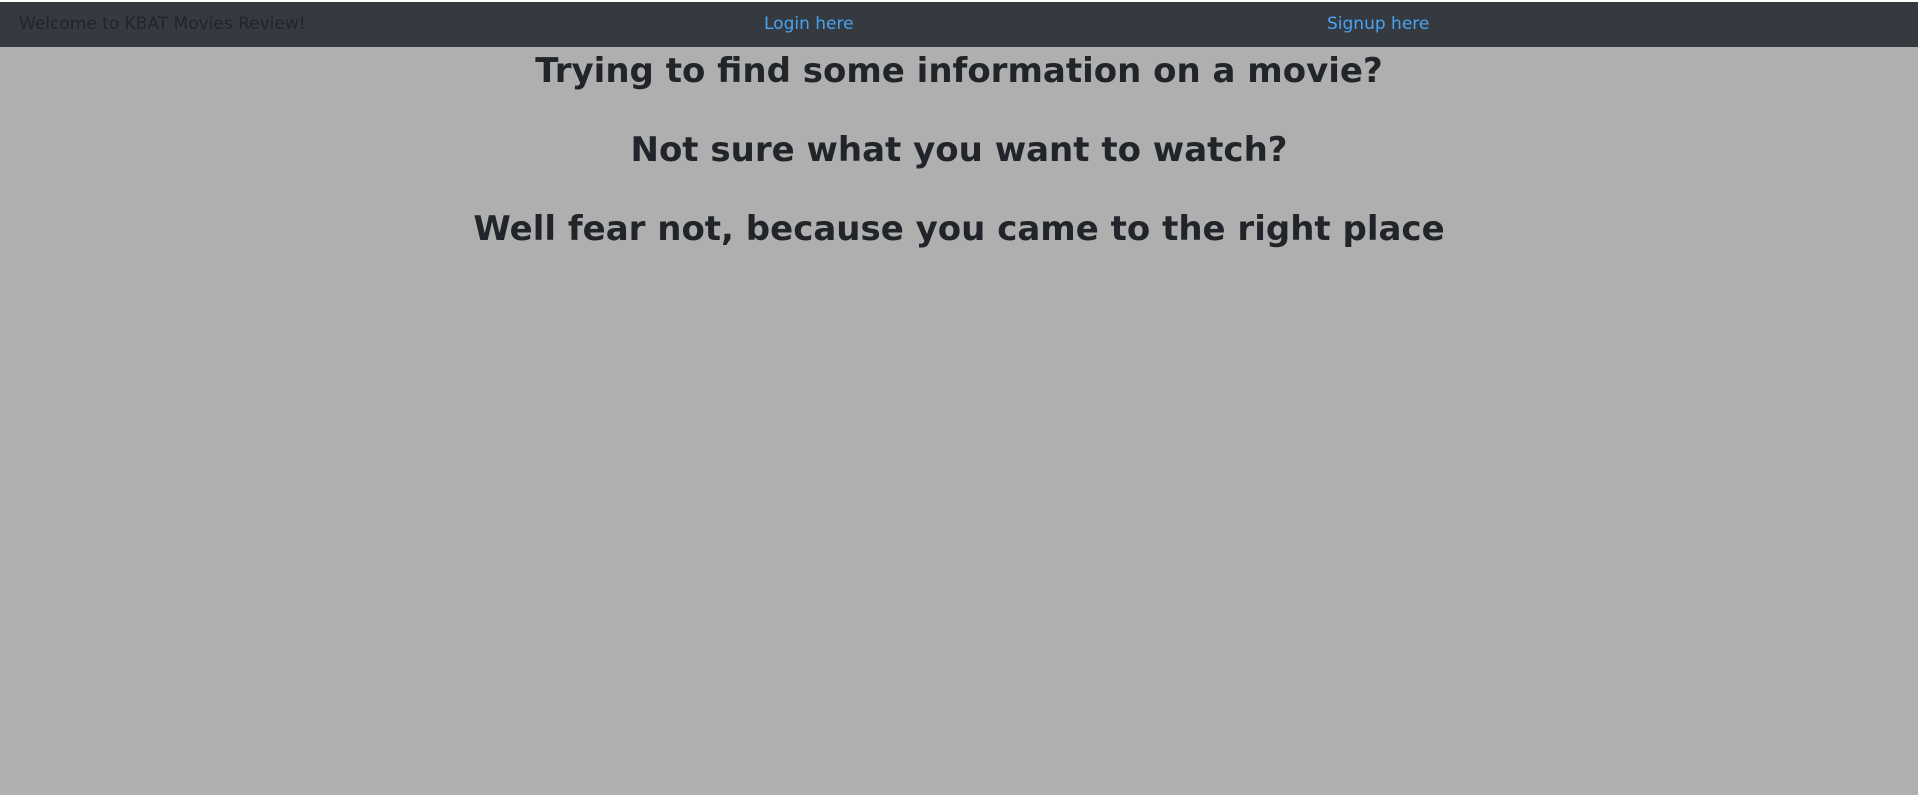 The height and width of the screenshot is (796, 1918). I want to click on brand-text: Welcome to KBAT Movies Review!, so click(162, 24).